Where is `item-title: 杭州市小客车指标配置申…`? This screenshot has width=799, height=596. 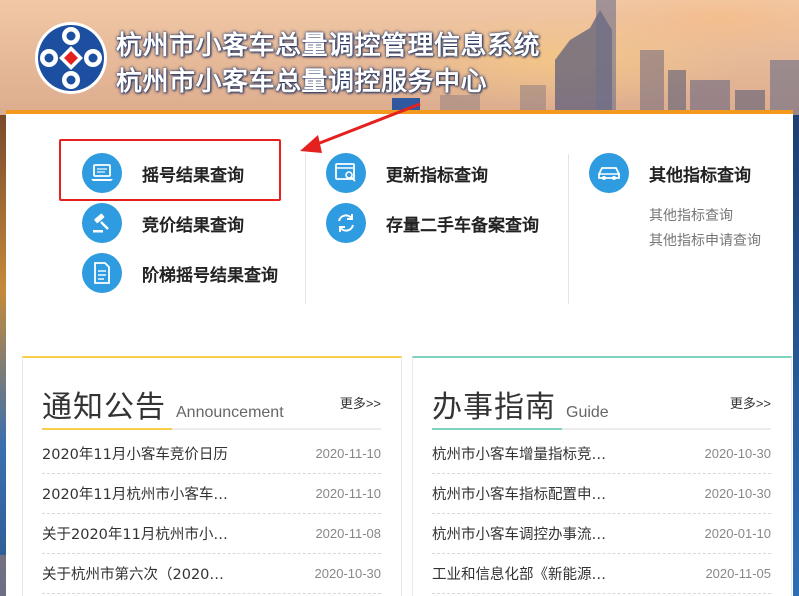 item-title: 杭州市小客车指标配置申… is located at coordinates (519, 495).